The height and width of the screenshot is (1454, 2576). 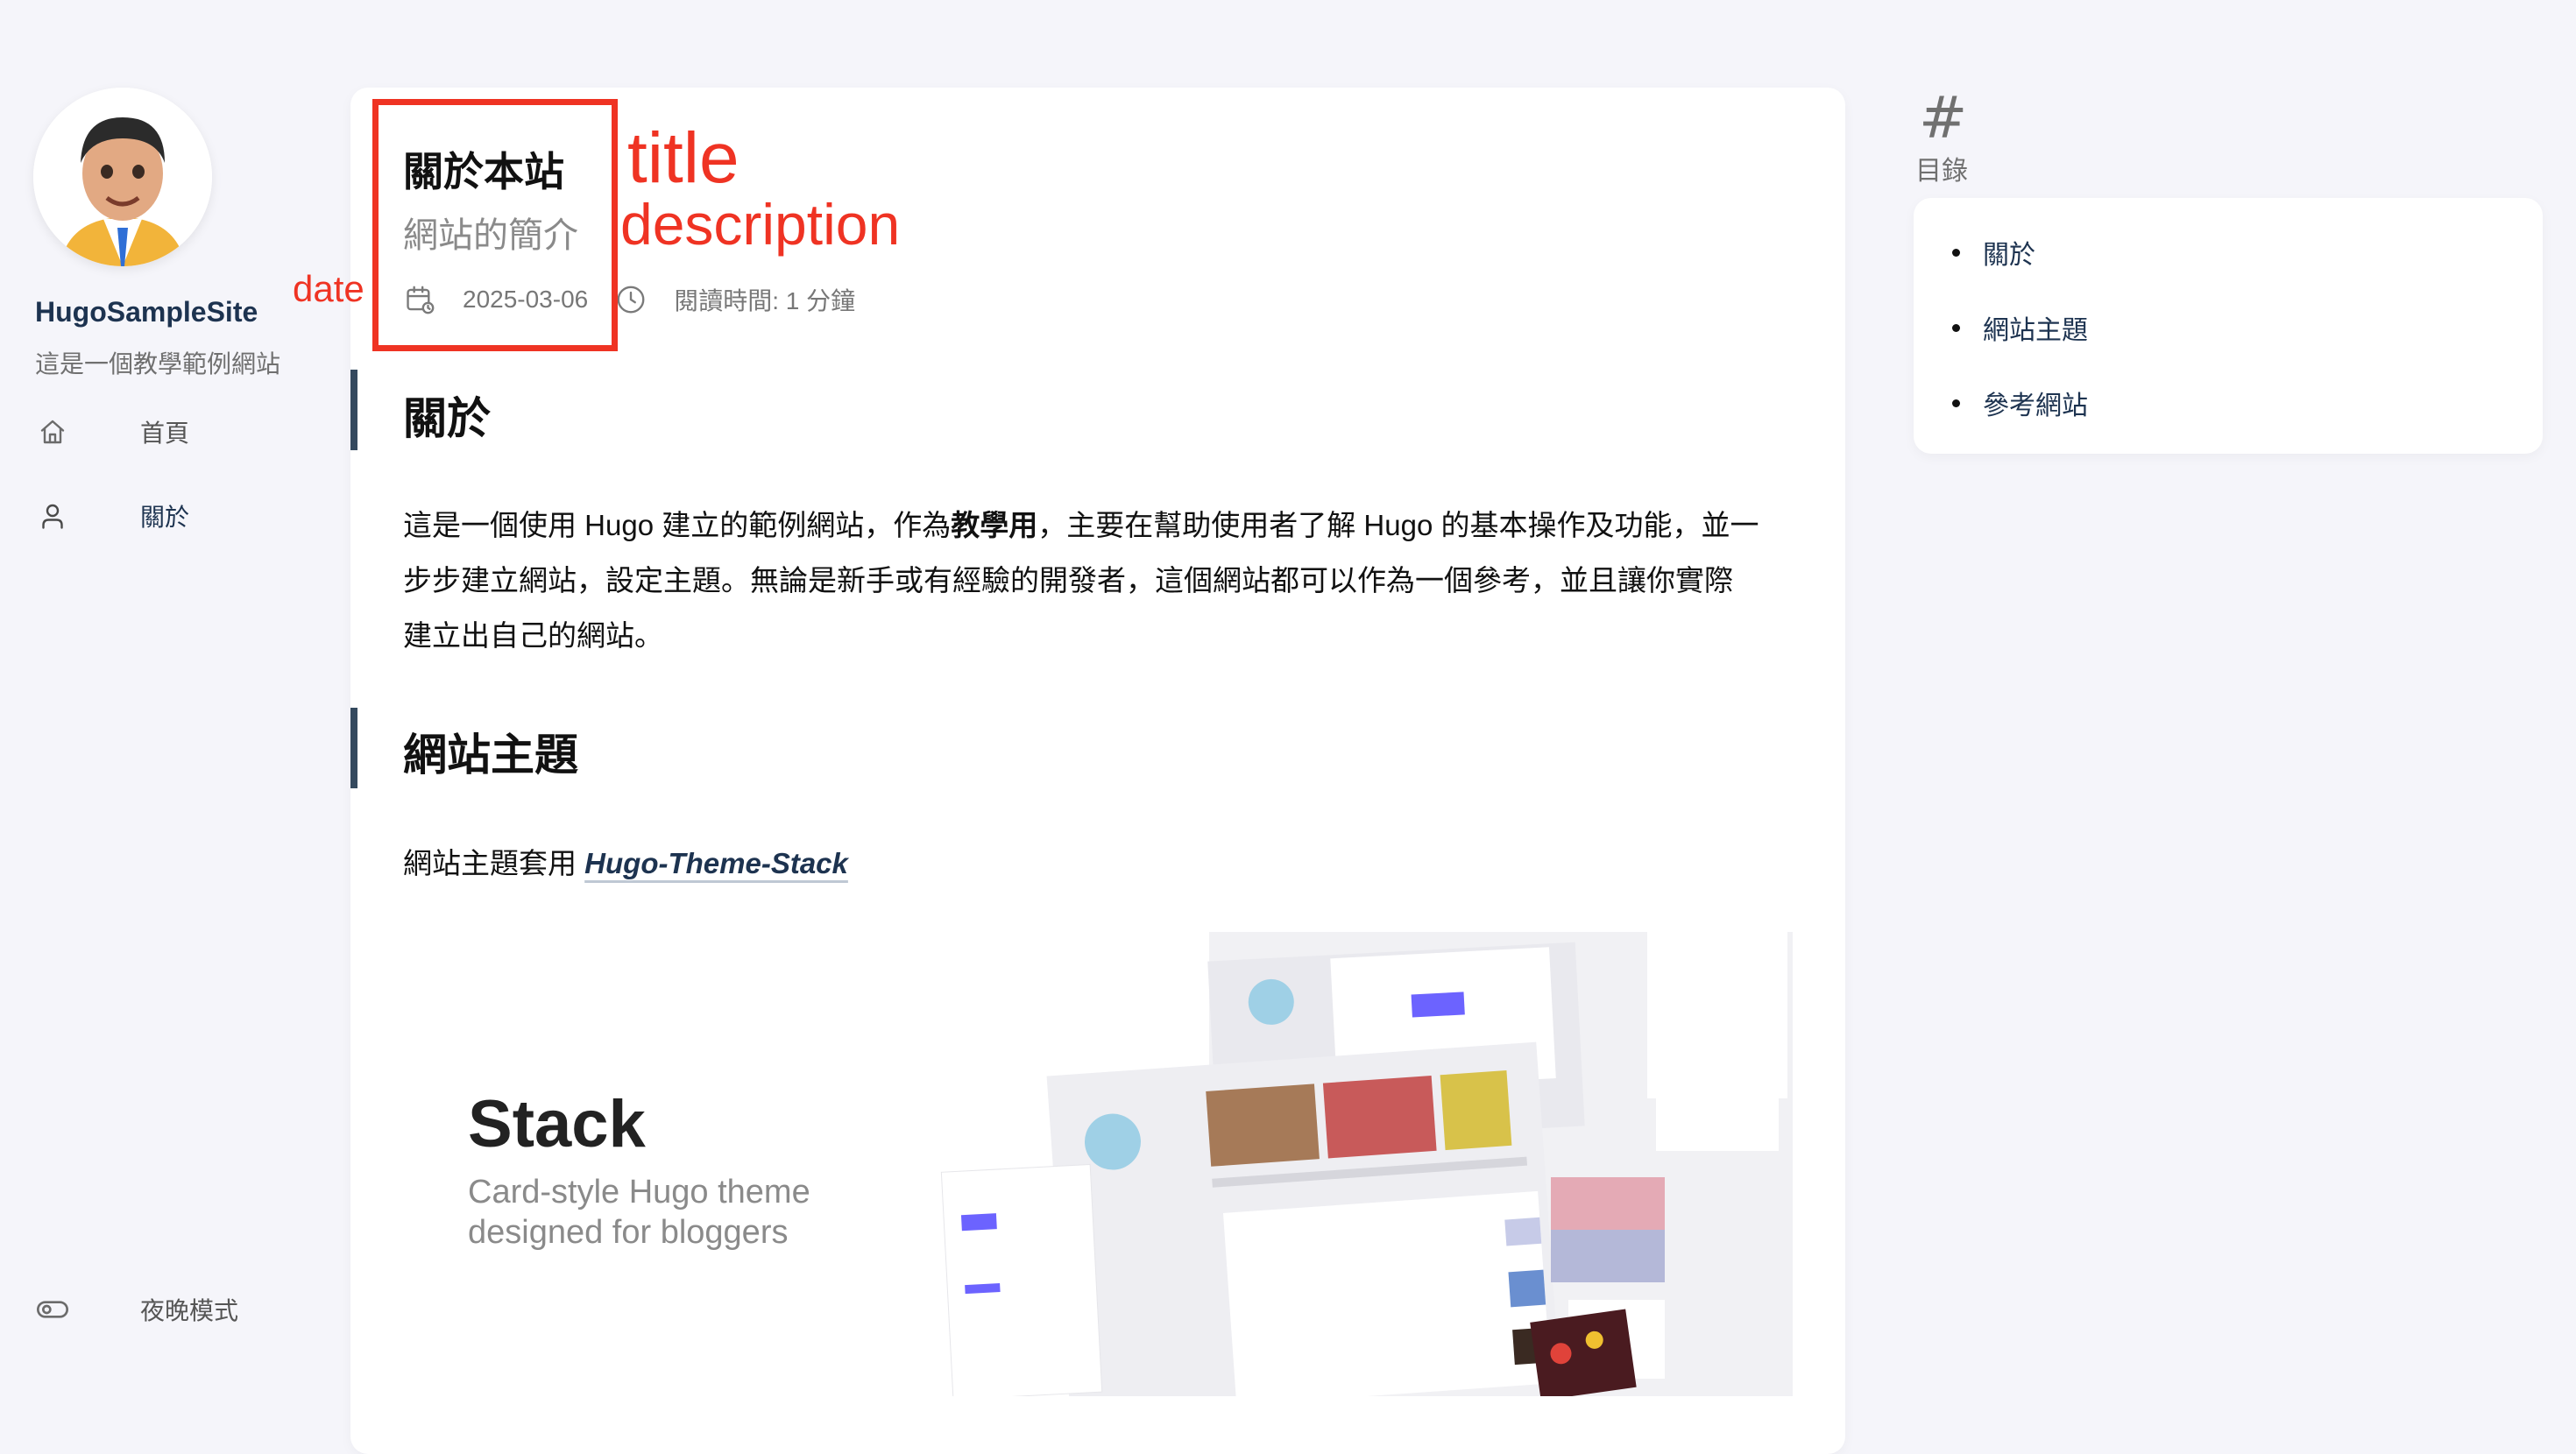 What do you see at coordinates (146, 312) in the screenshot?
I see `site-name: HugoSampleSite` at bounding box center [146, 312].